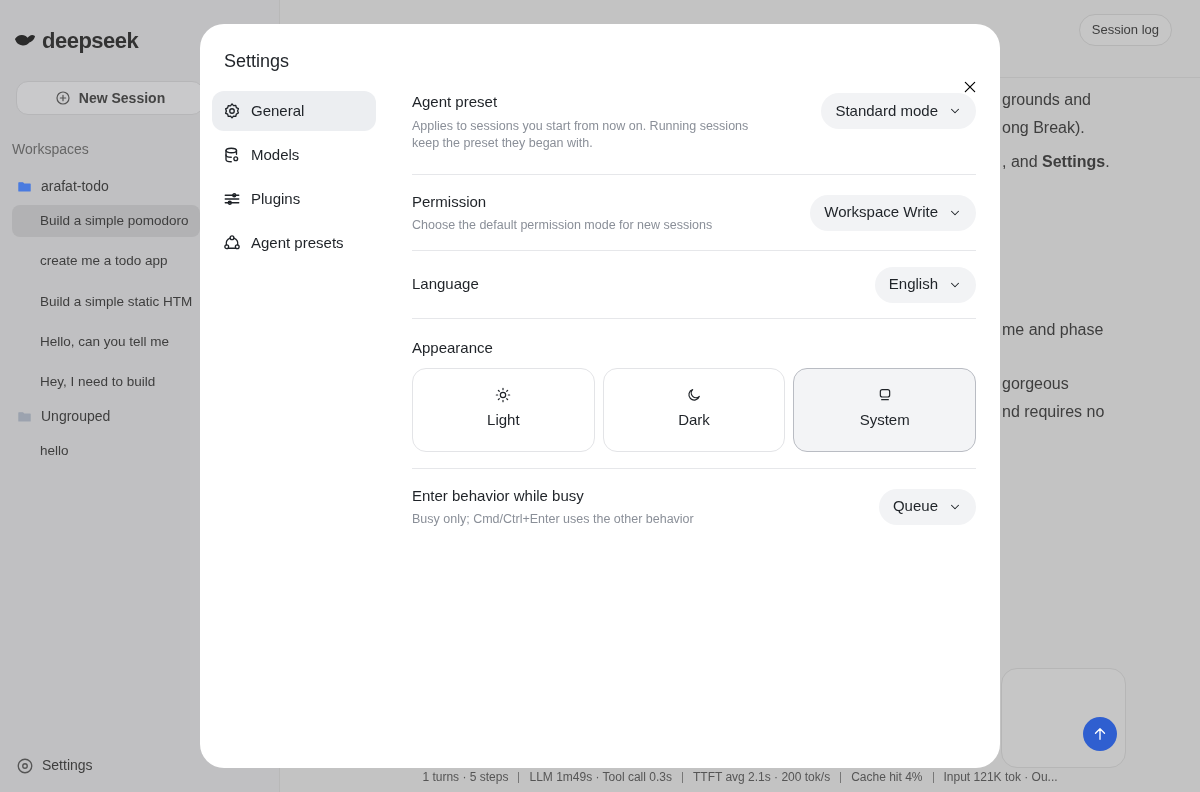  Describe the element at coordinates (1047, 100) in the screenshot. I see `message-text: grounds and` at that location.